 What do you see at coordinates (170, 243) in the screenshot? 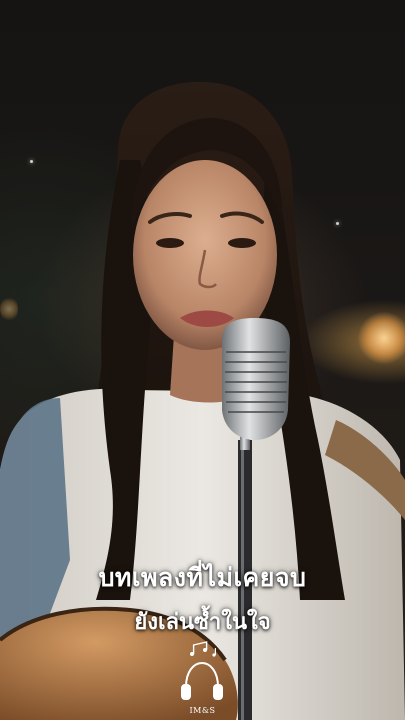
I see `eye-left` at bounding box center [170, 243].